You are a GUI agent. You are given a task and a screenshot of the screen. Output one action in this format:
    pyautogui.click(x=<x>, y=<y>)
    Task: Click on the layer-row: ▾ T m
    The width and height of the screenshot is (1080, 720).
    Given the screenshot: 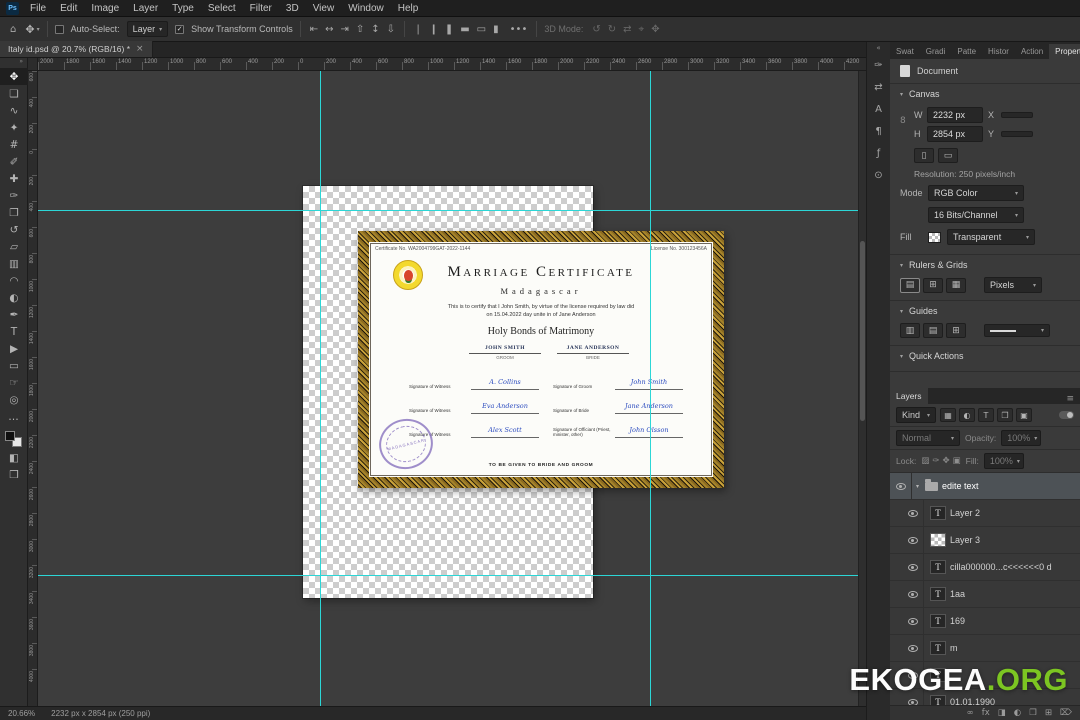 What is the action you would take?
    pyautogui.click(x=985, y=648)
    